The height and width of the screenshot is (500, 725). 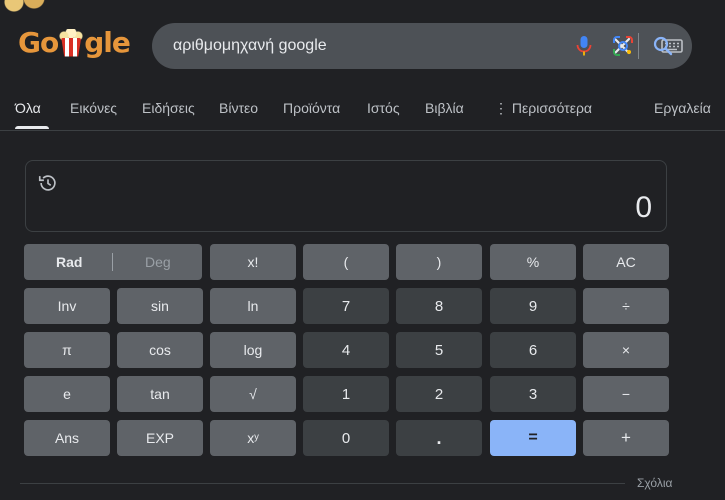 What do you see at coordinates (682, 108) in the screenshot?
I see `tab-tools: Εργαλεία` at bounding box center [682, 108].